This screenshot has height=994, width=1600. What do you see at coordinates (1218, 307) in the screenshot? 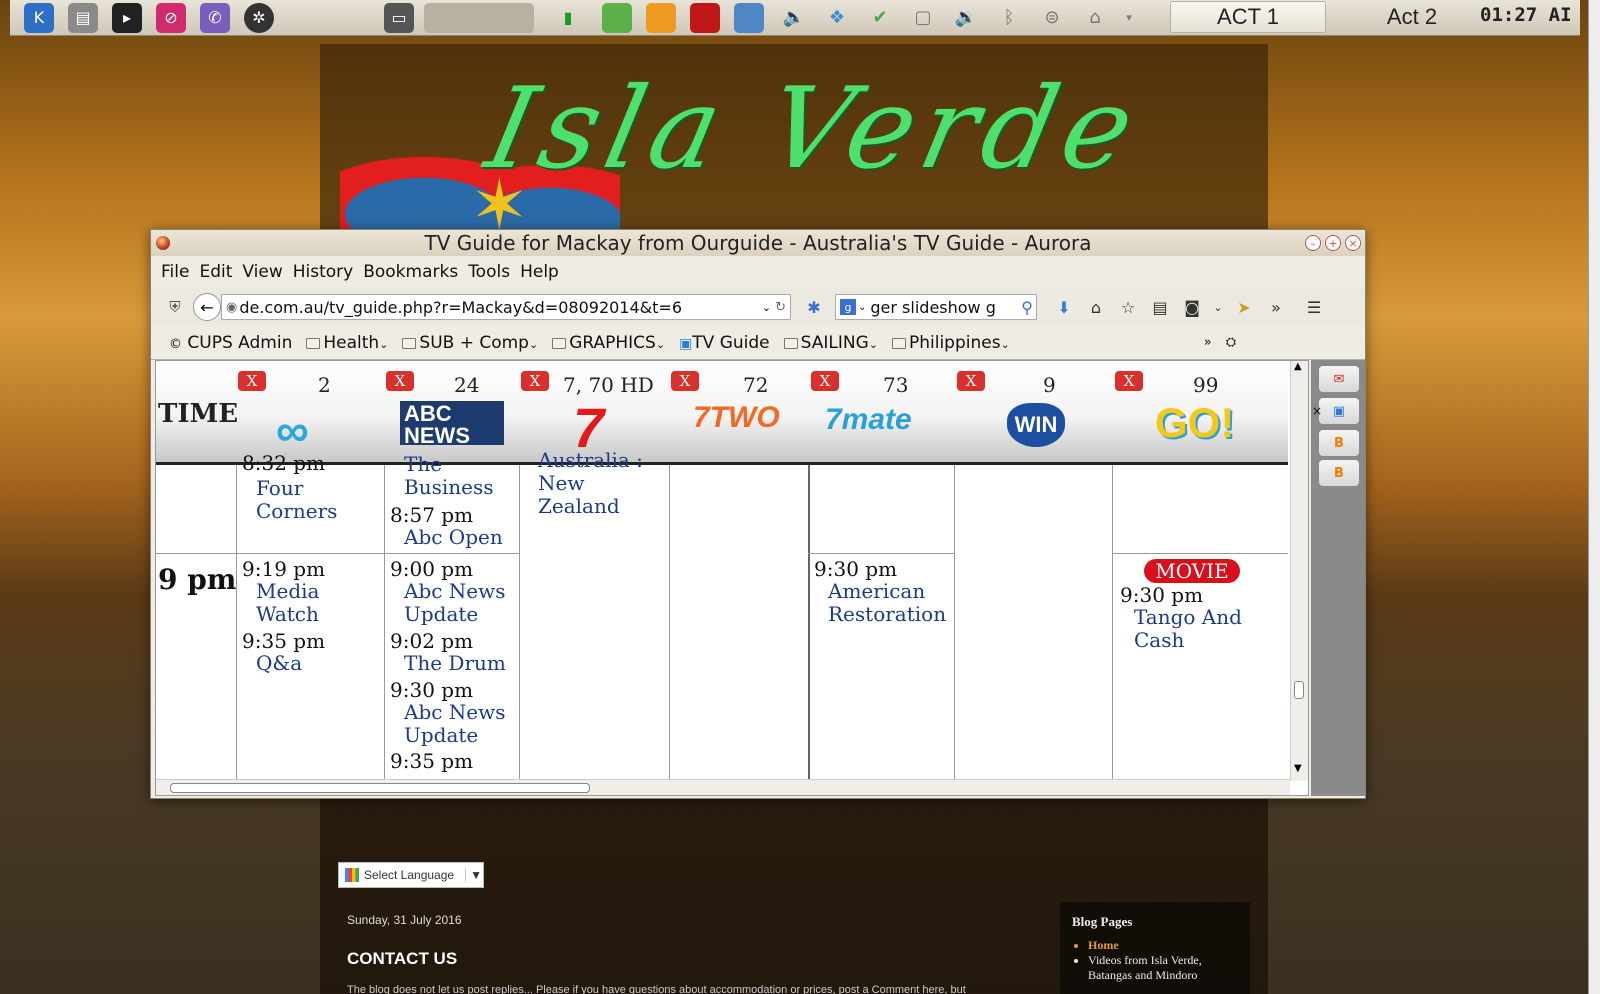
I see `screenshot-dropdown-icon: ⌄` at bounding box center [1218, 307].